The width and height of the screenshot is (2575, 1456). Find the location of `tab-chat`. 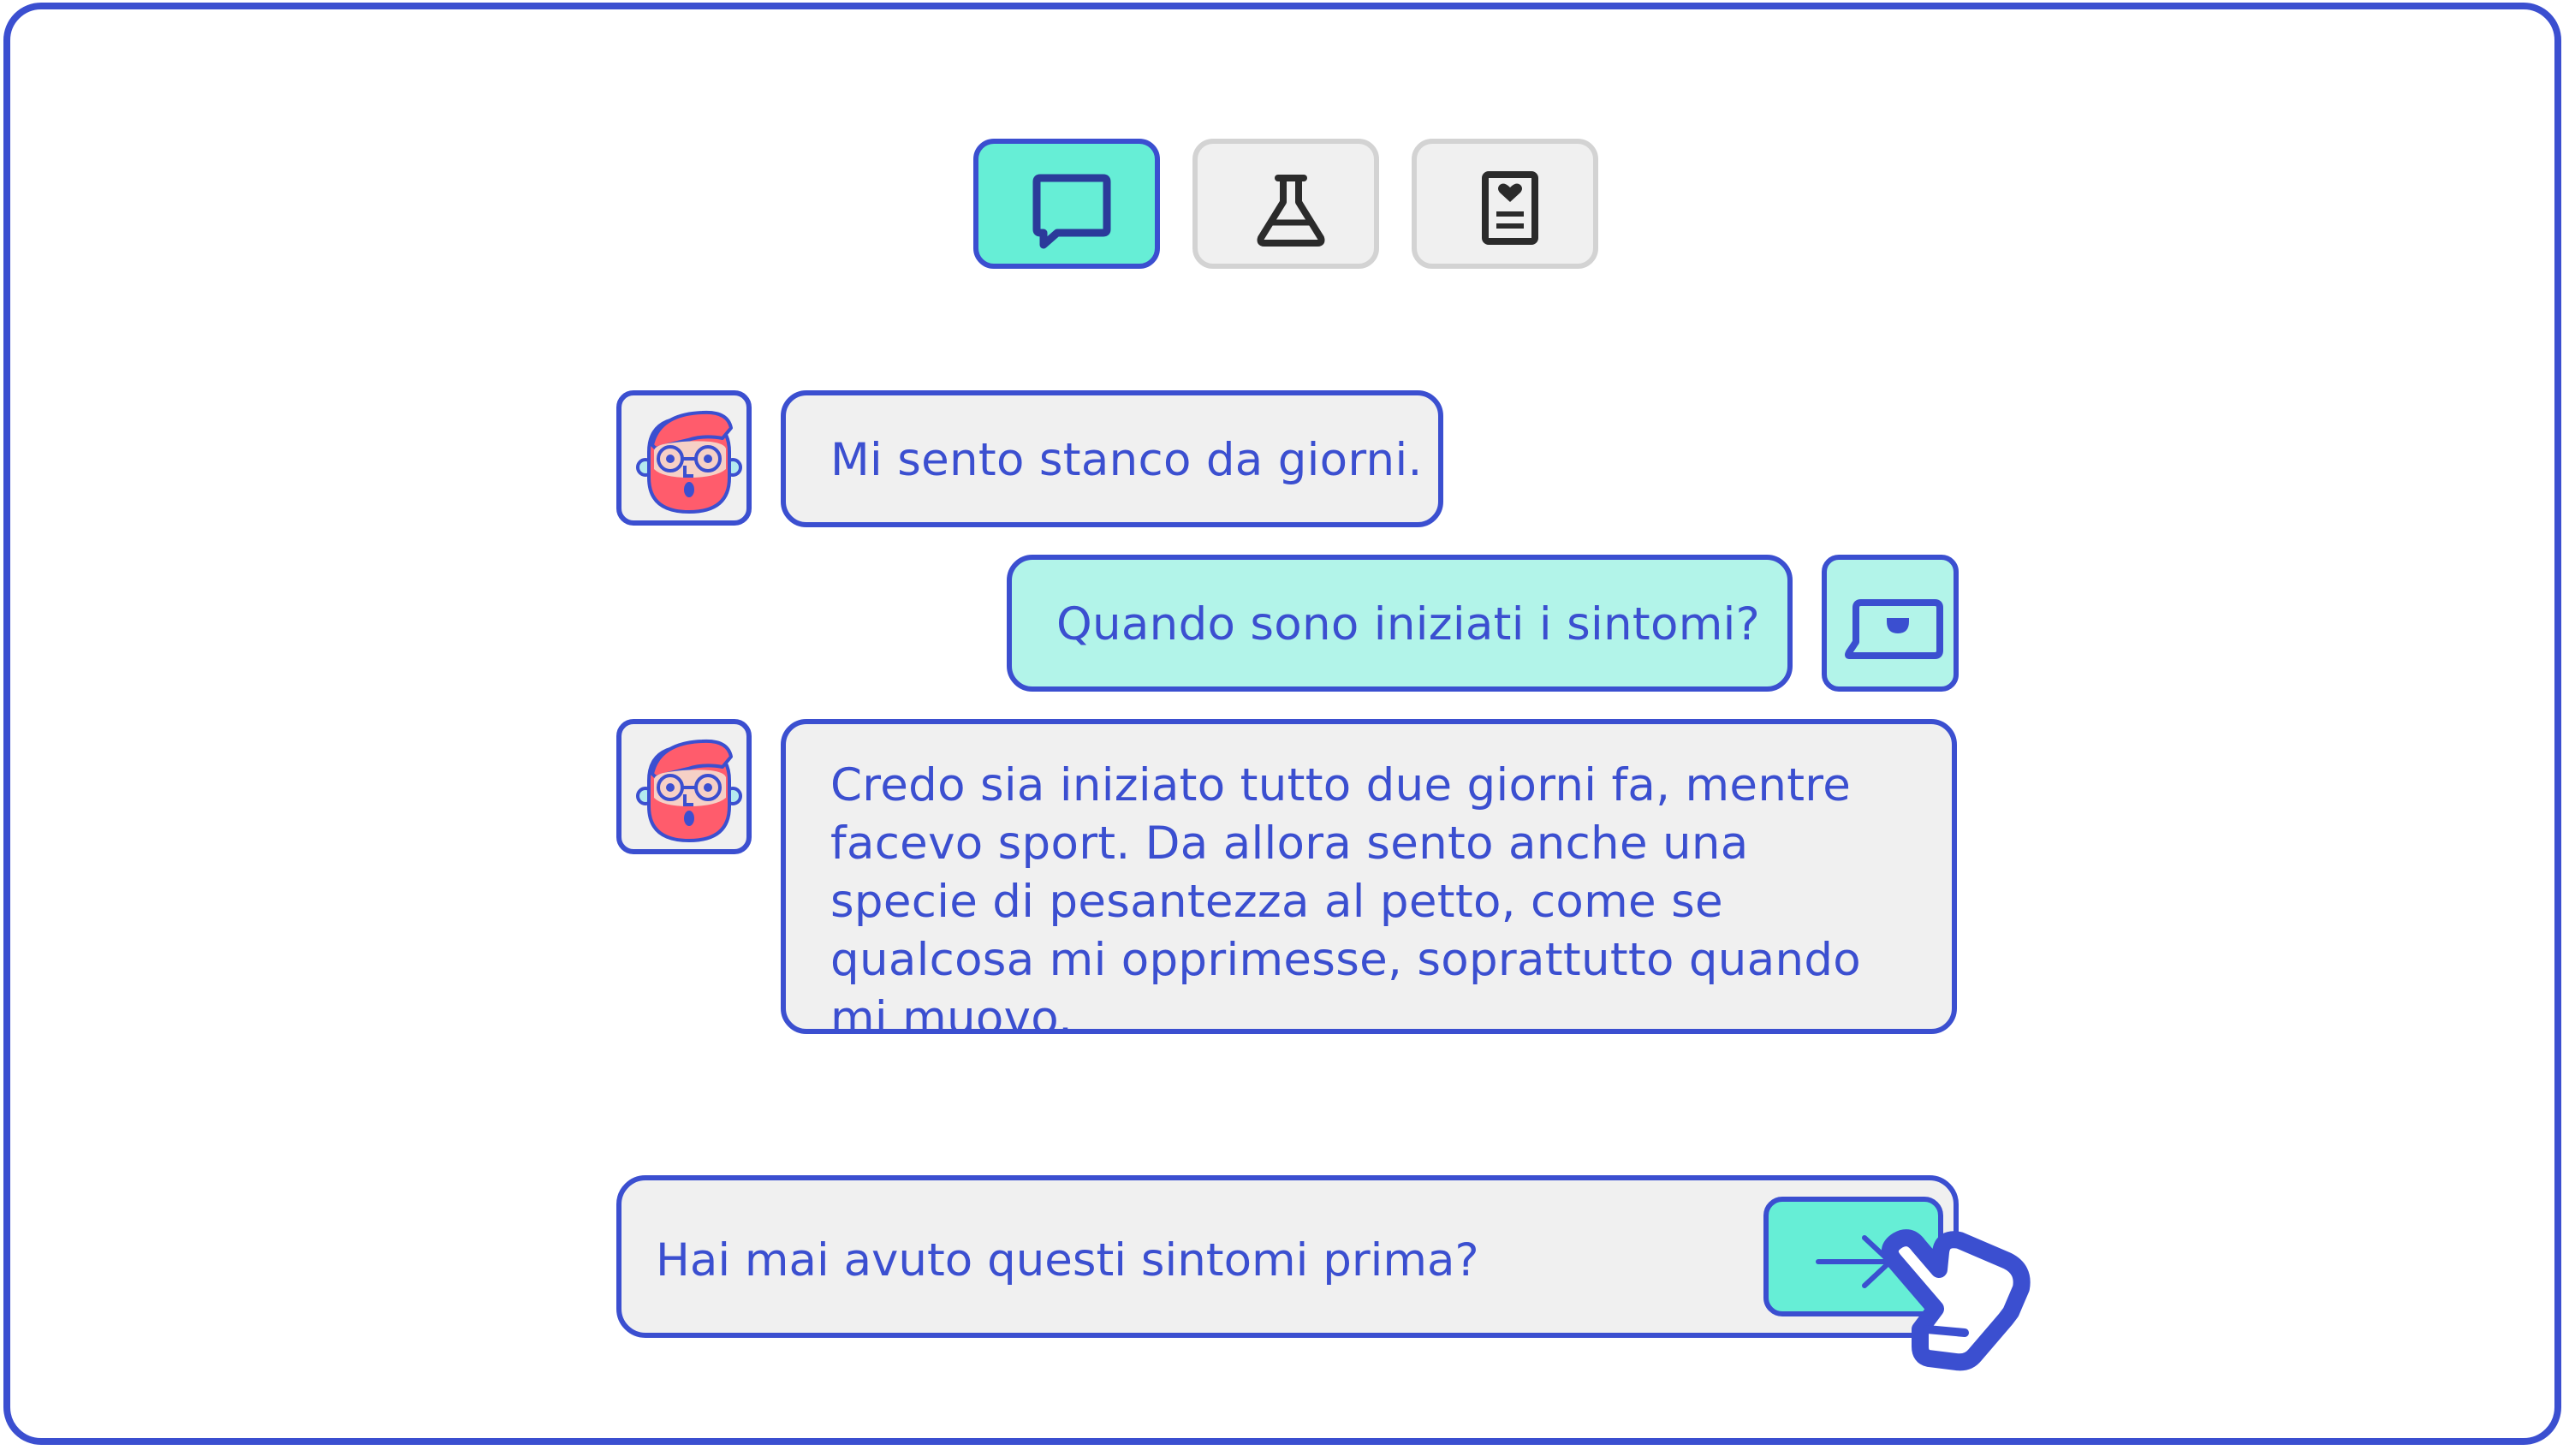

tab-chat is located at coordinates (1067, 204).